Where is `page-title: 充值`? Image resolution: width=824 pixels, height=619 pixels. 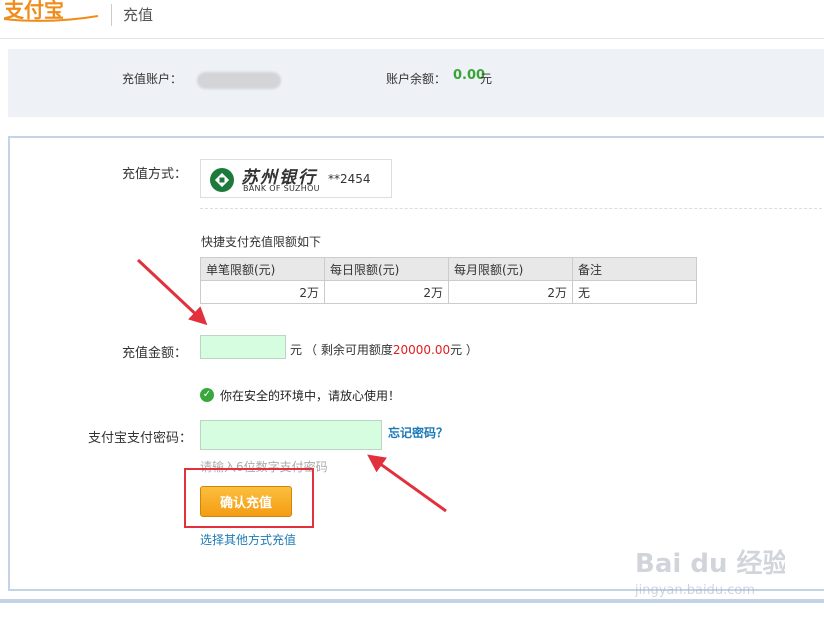 page-title: 充值 is located at coordinates (138, 15).